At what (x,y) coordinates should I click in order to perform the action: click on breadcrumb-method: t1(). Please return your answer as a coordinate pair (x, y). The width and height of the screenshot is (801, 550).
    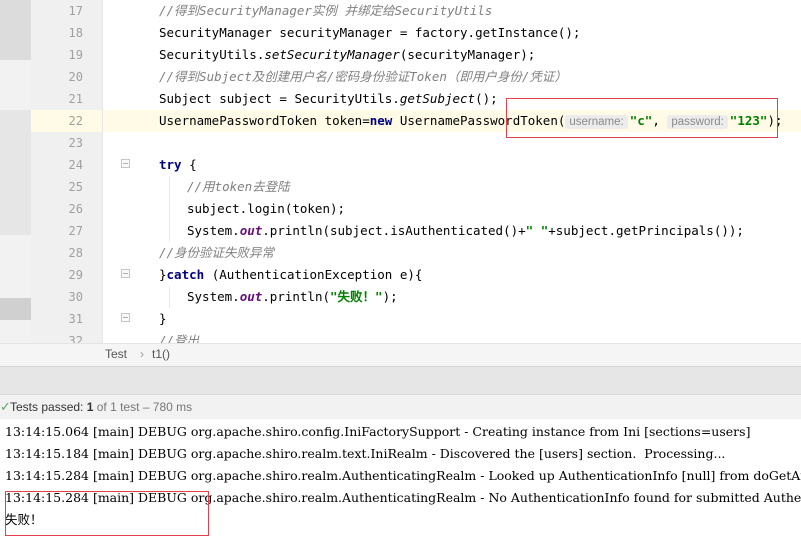
    Looking at the image, I should click on (161, 354).